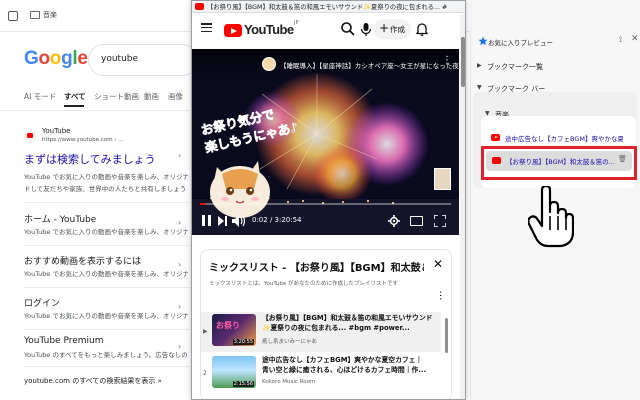 The height and width of the screenshot is (400, 640). Describe the element at coordinates (416, 221) in the screenshot. I see `miniplayer-icon` at that location.